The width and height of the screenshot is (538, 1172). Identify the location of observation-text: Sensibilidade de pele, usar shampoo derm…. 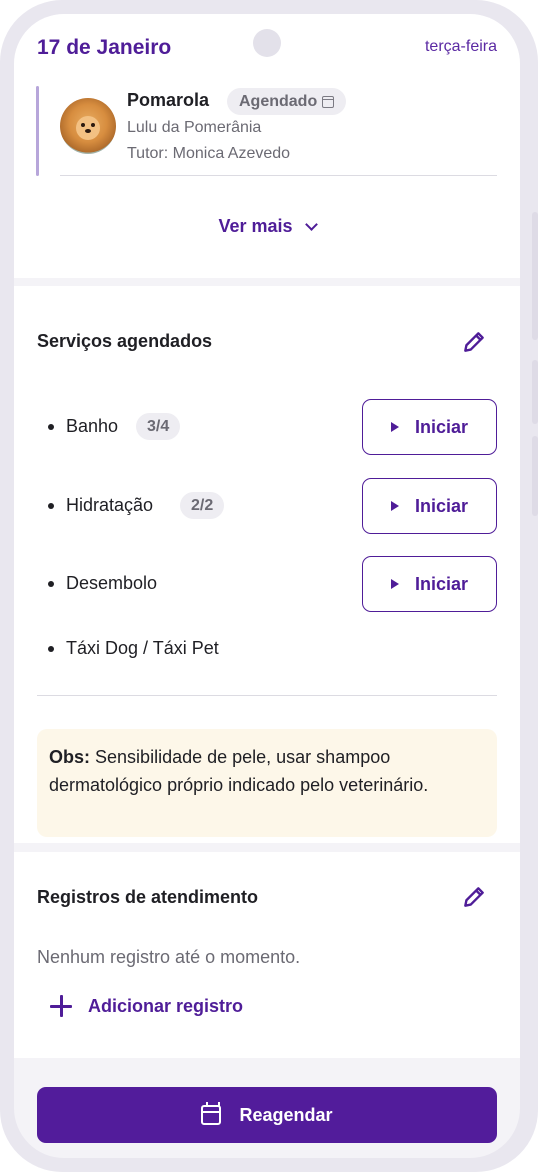
(239, 771).